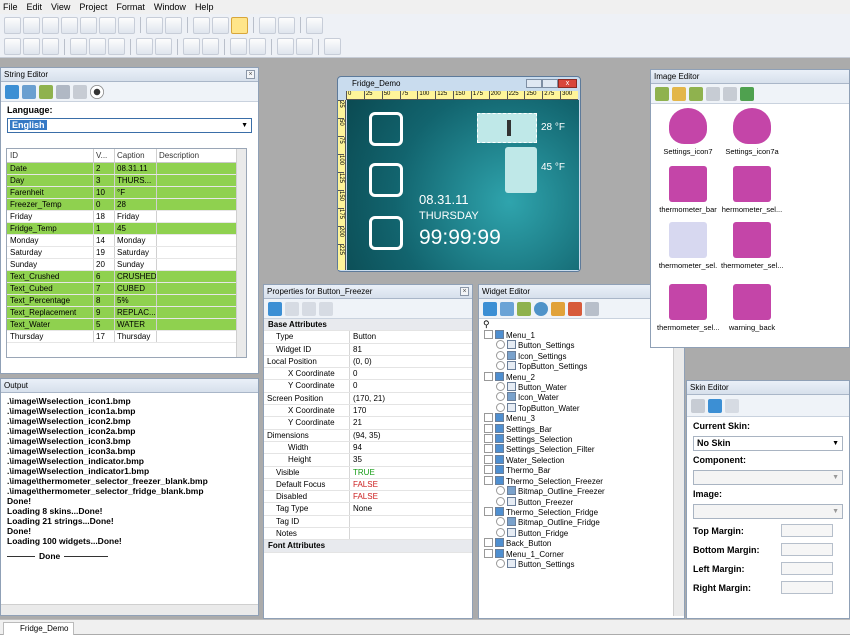 The height and width of the screenshot is (635, 850). Describe the element at coordinates (368, 325) in the screenshot. I see `base-attributes-section: Base Attributes` at that location.